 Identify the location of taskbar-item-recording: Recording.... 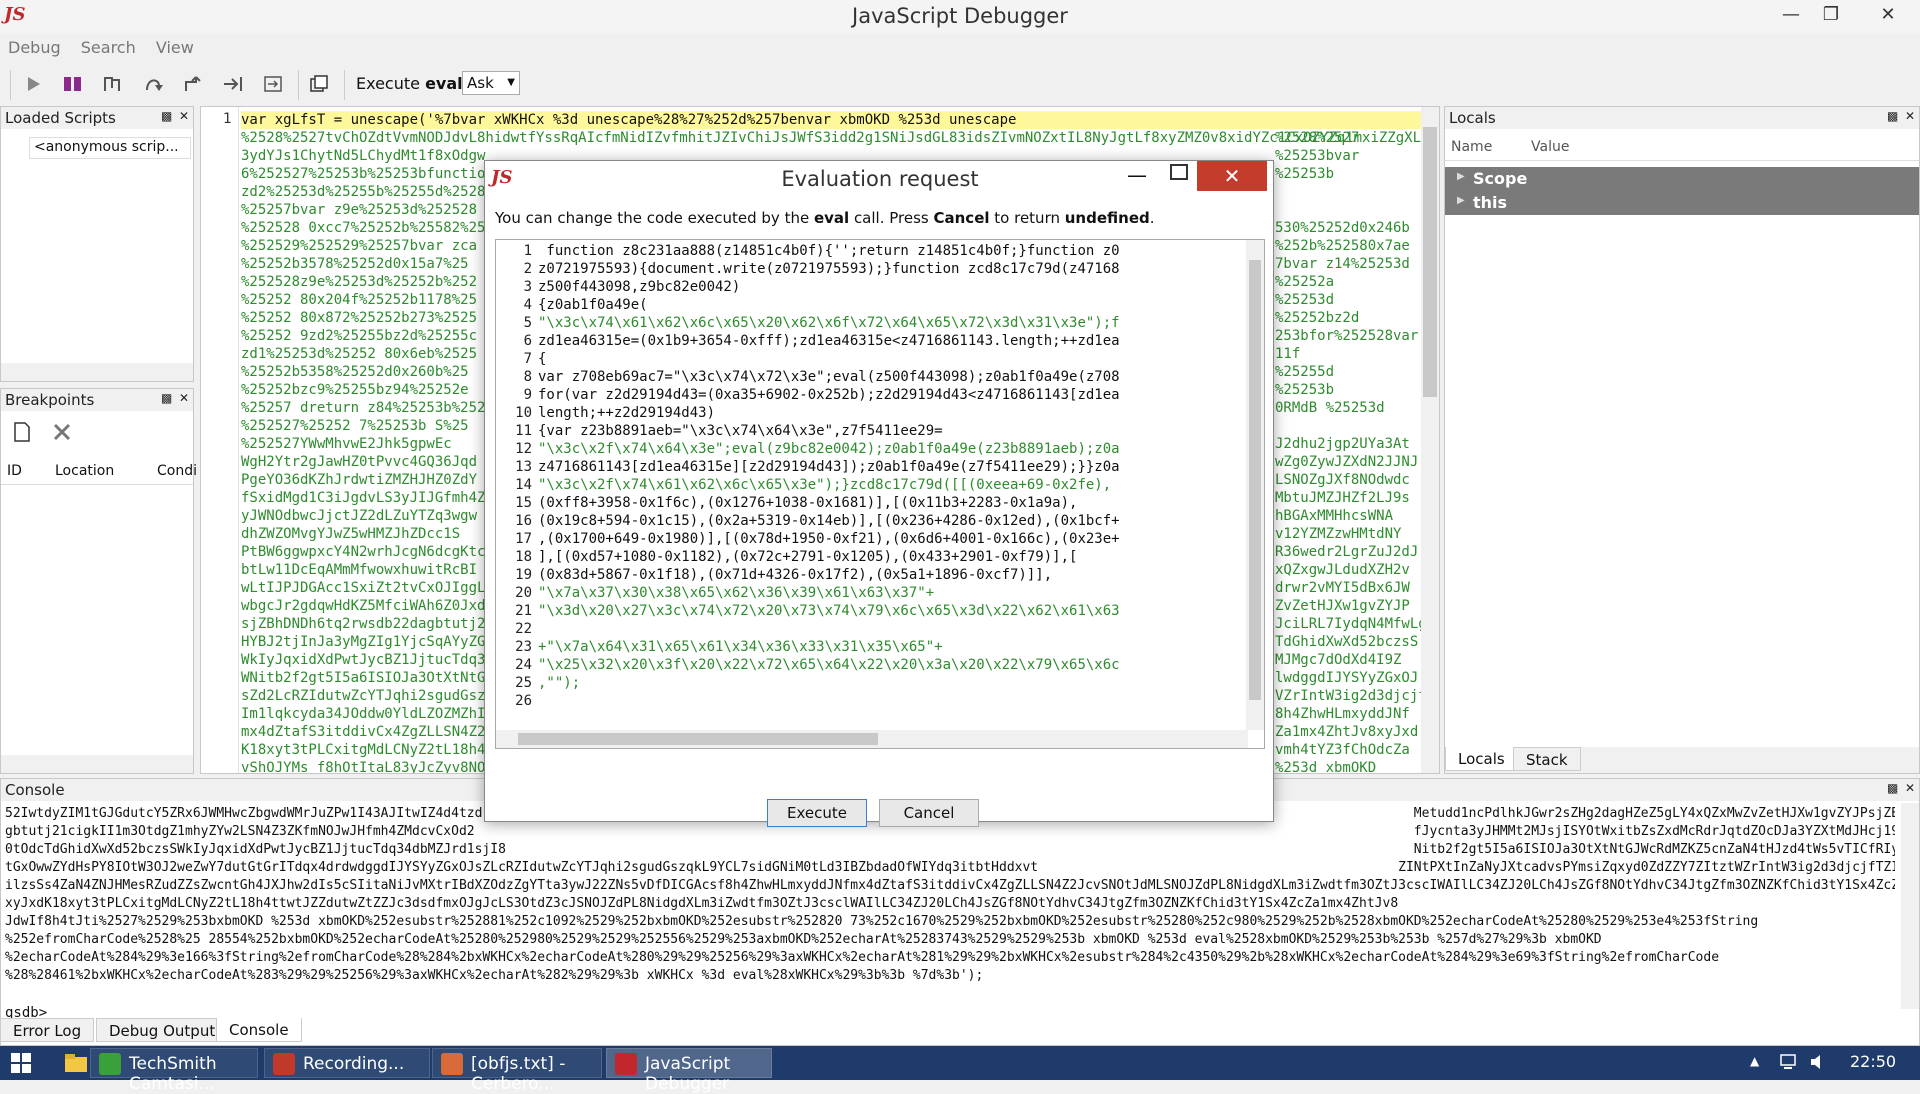
(347, 1063).